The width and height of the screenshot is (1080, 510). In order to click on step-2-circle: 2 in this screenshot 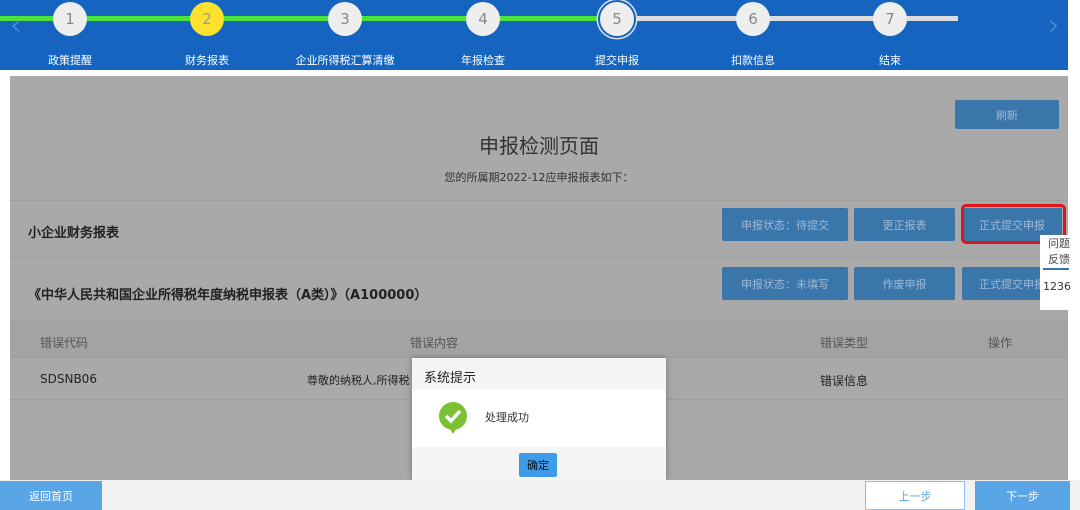, I will do `click(207, 19)`.